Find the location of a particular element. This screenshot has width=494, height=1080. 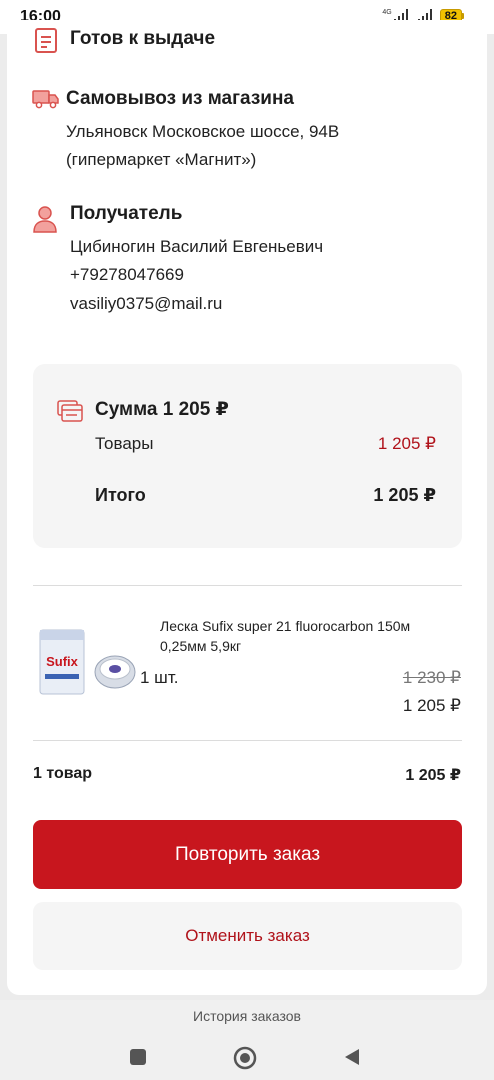

document-icon is located at coordinates (46, 40).